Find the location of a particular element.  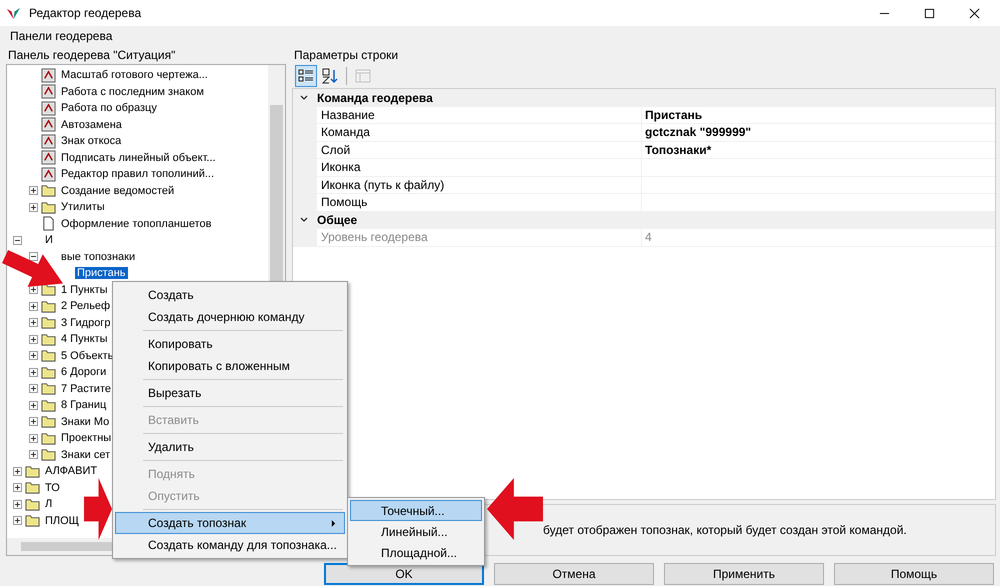

maximize-icon is located at coordinates (929, 13).